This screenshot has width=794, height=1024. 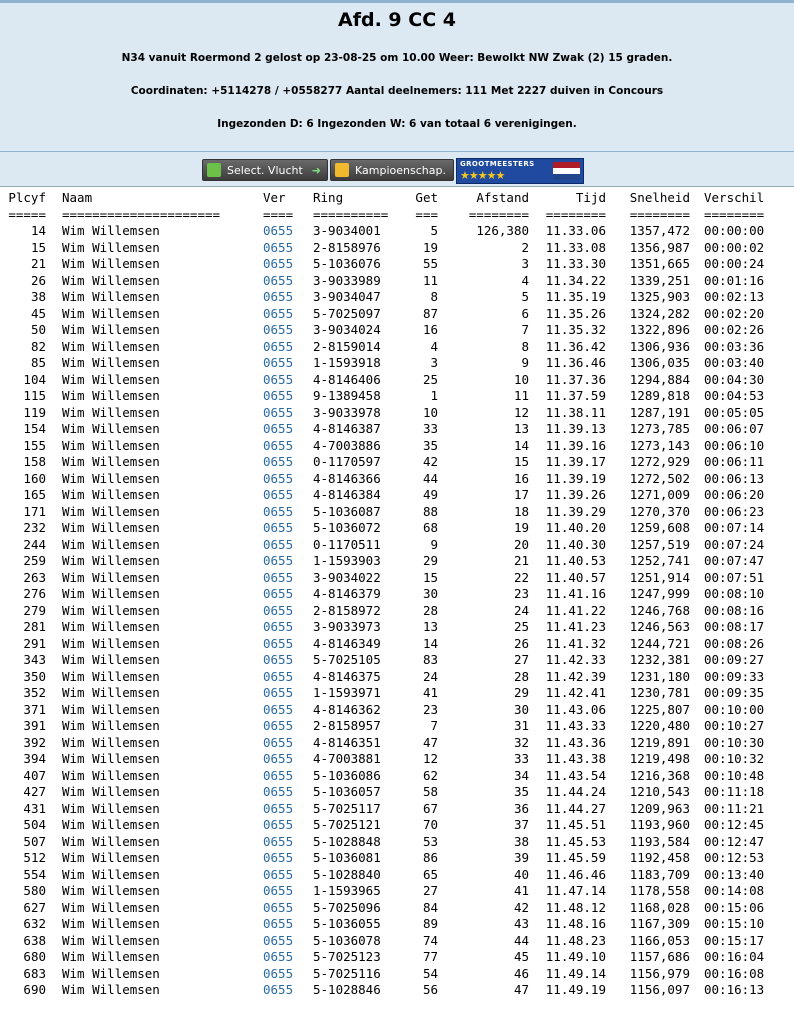 What do you see at coordinates (430, 445) in the screenshot?
I see `table-row-get: 35` at bounding box center [430, 445].